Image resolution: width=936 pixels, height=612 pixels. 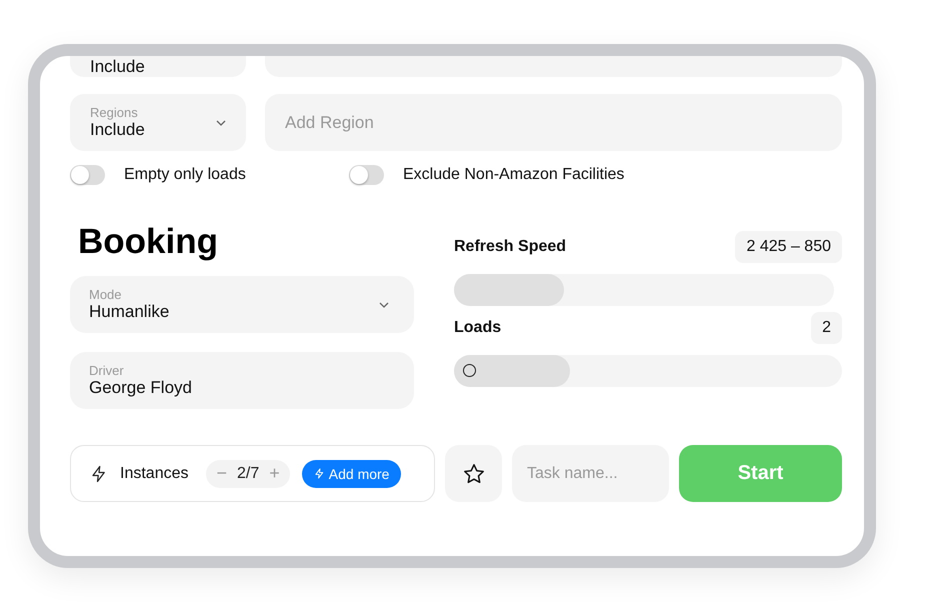 What do you see at coordinates (242, 304) in the screenshot?
I see `mode-select: Mode Humanlike` at bounding box center [242, 304].